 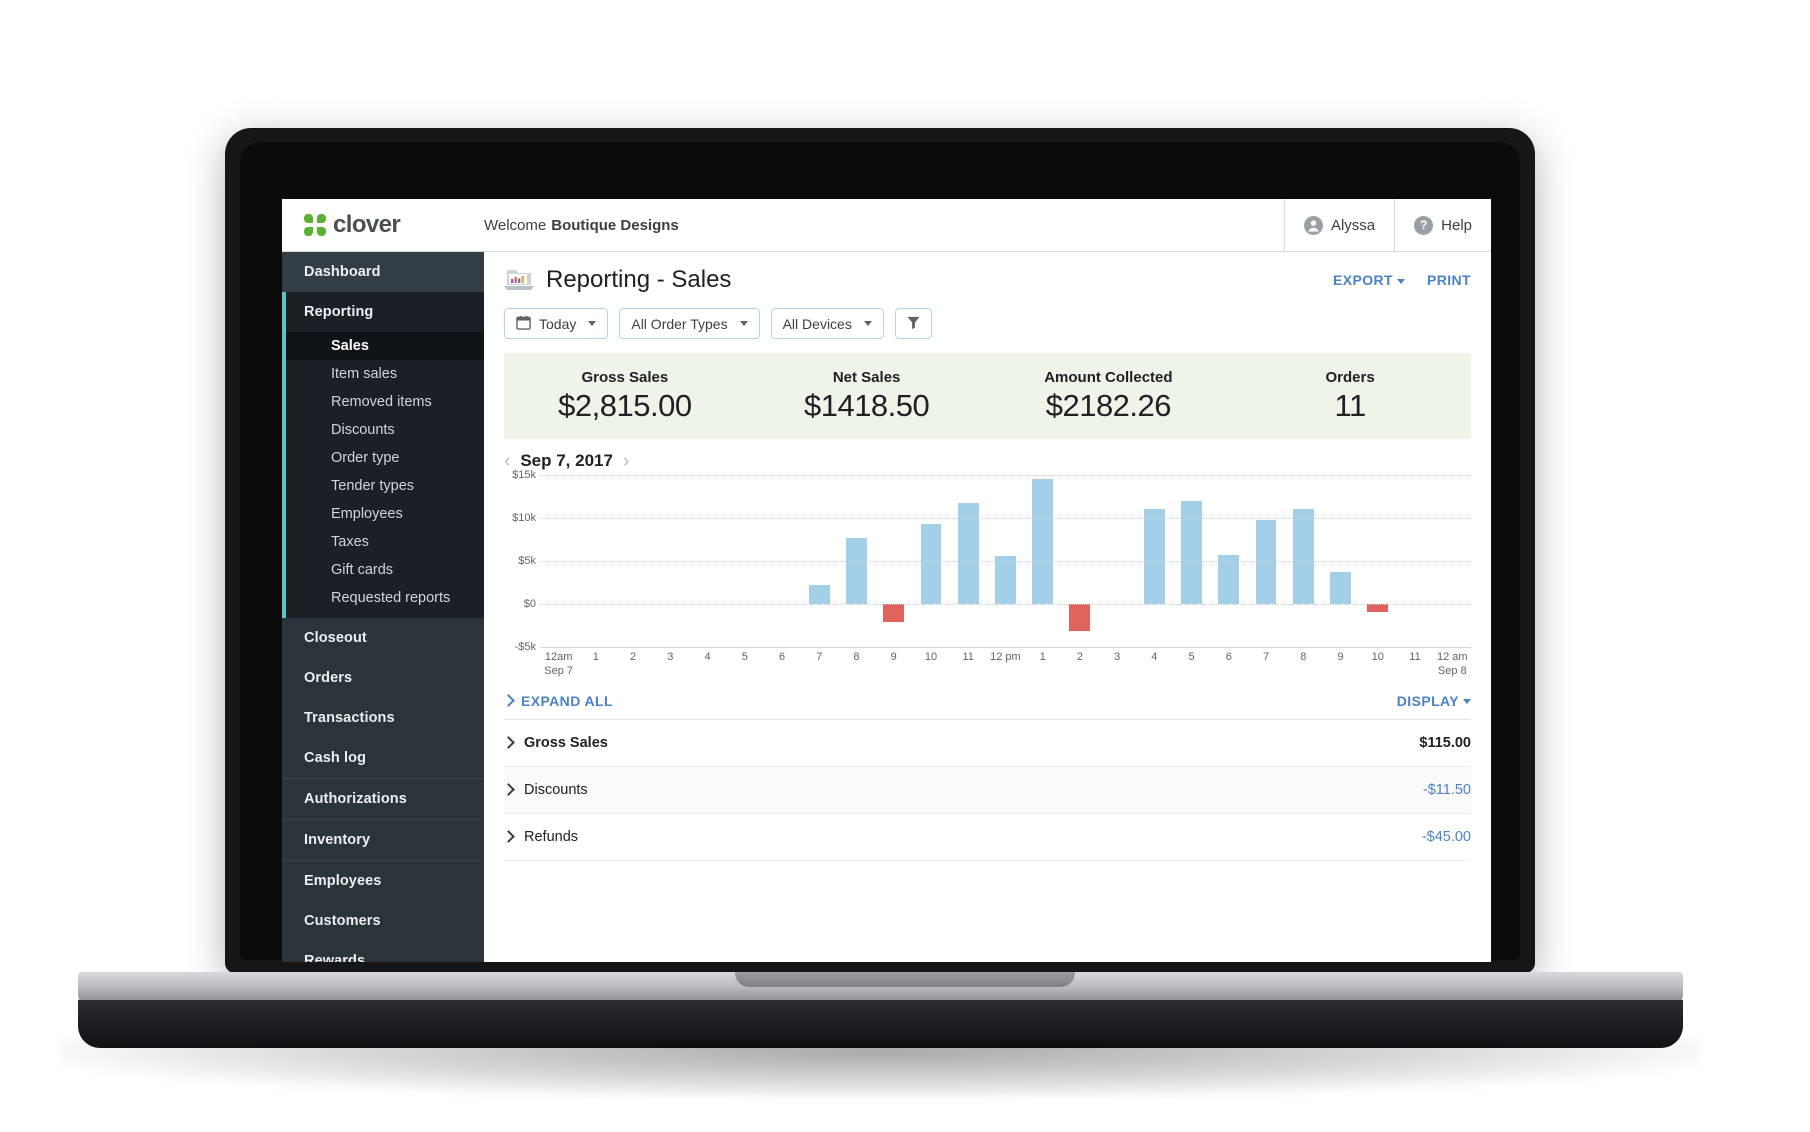 I want to click on table-row: Refunds -$45.00, so click(x=986, y=837).